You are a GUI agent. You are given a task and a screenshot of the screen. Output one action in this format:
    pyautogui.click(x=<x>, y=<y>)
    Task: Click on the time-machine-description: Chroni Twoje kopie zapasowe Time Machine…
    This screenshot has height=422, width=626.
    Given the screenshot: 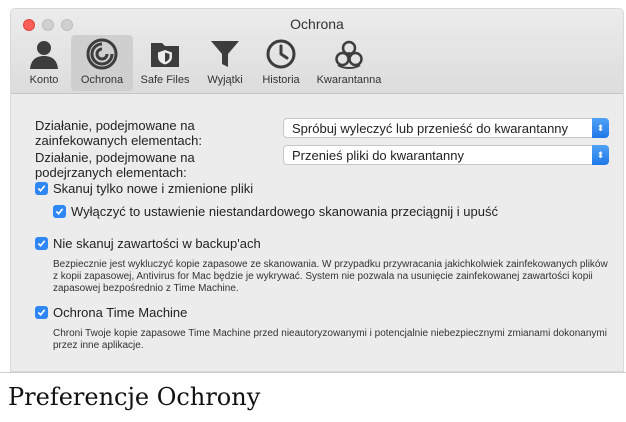 What is the action you would take?
    pyautogui.click(x=330, y=339)
    